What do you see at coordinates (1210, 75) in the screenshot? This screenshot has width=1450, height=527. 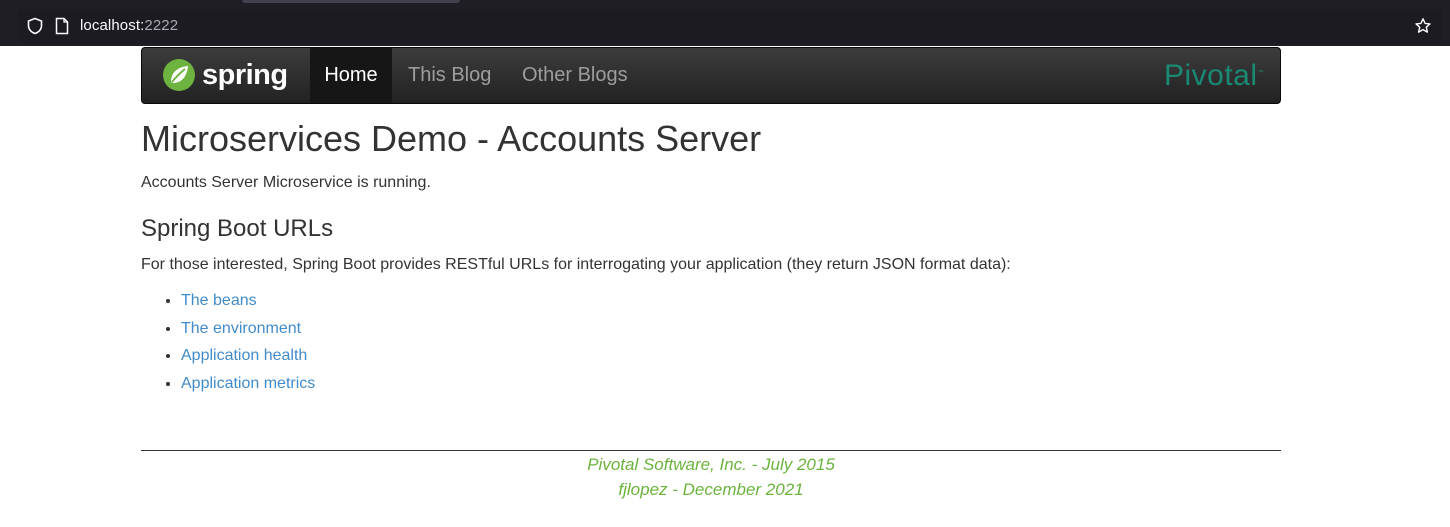 I see `pivotal-logo-text: Pivotal` at bounding box center [1210, 75].